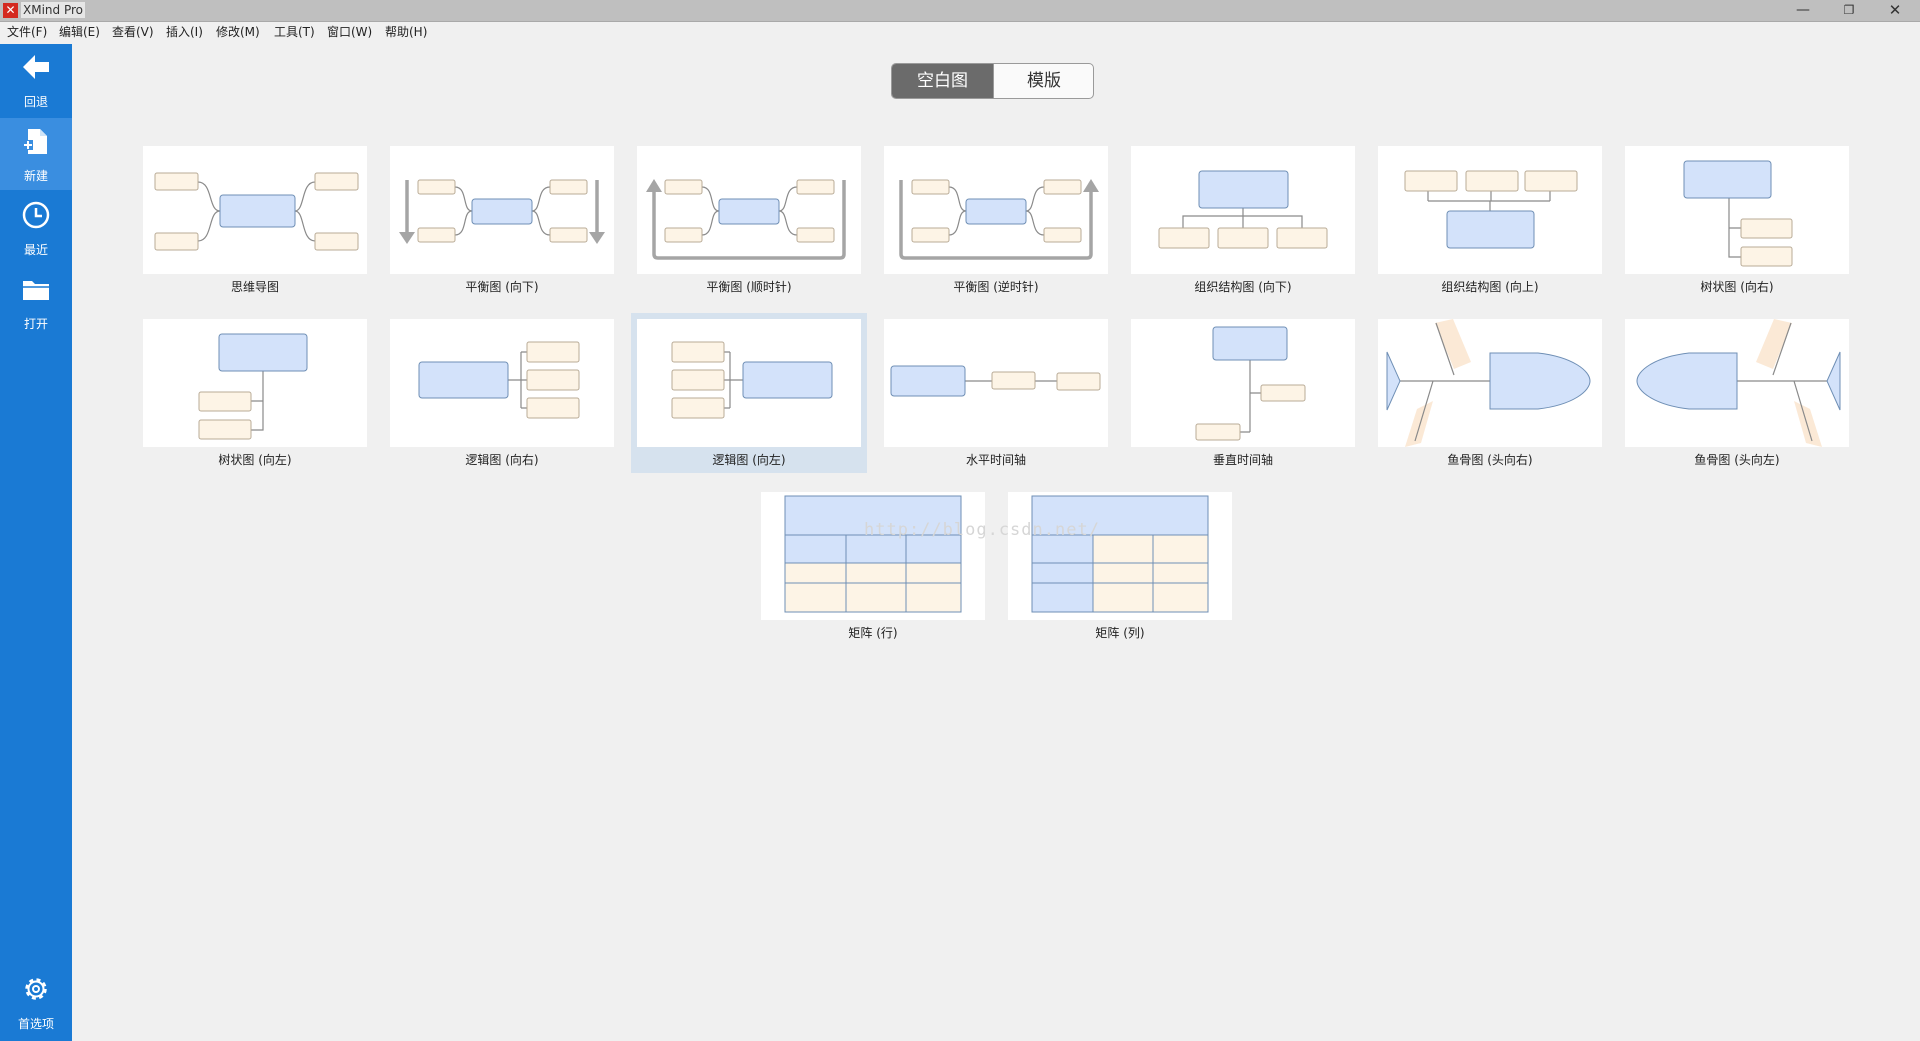 The height and width of the screenshot is (1041, 1920). What do you see at coordinates (254, 287) in the screenshot?
I see `template-label: 思维导图` at bounding box center [254, 287].